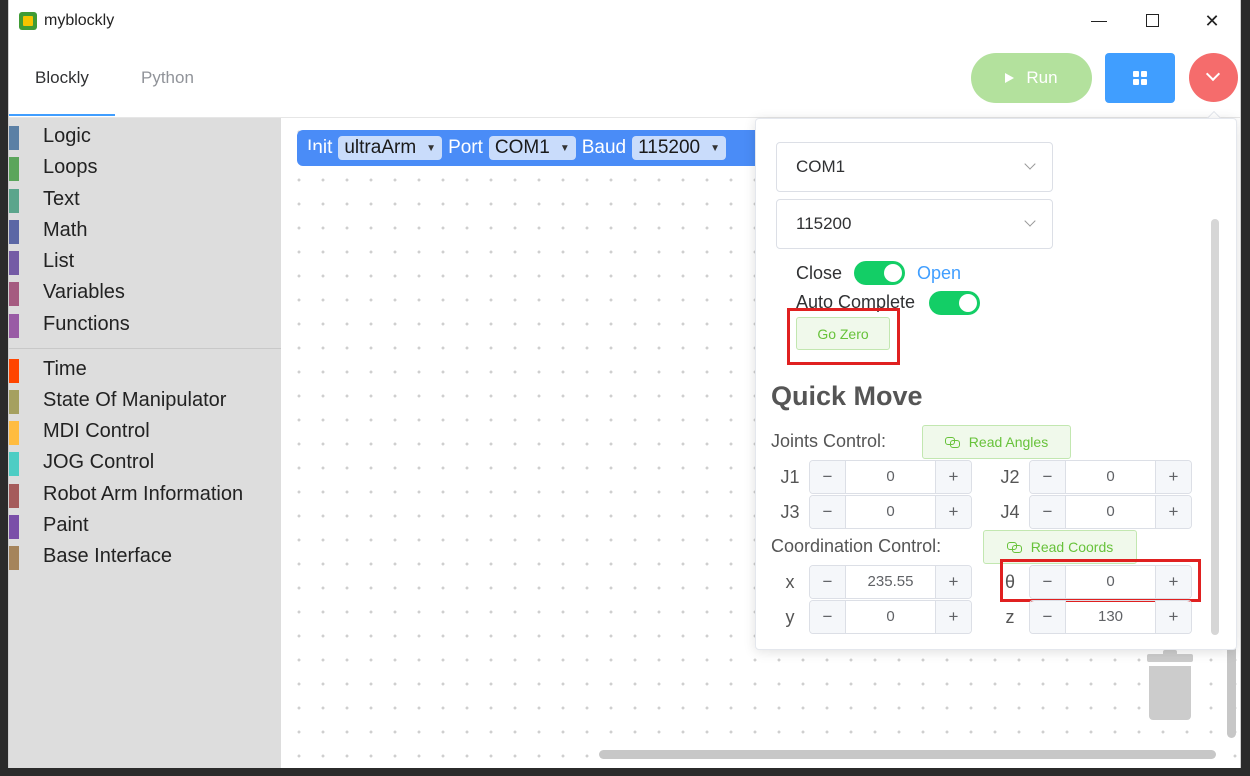 Image resolution: width=1250 pixels, height=776 pixels. I want to click on port-select: COM1, so click(914, 167).